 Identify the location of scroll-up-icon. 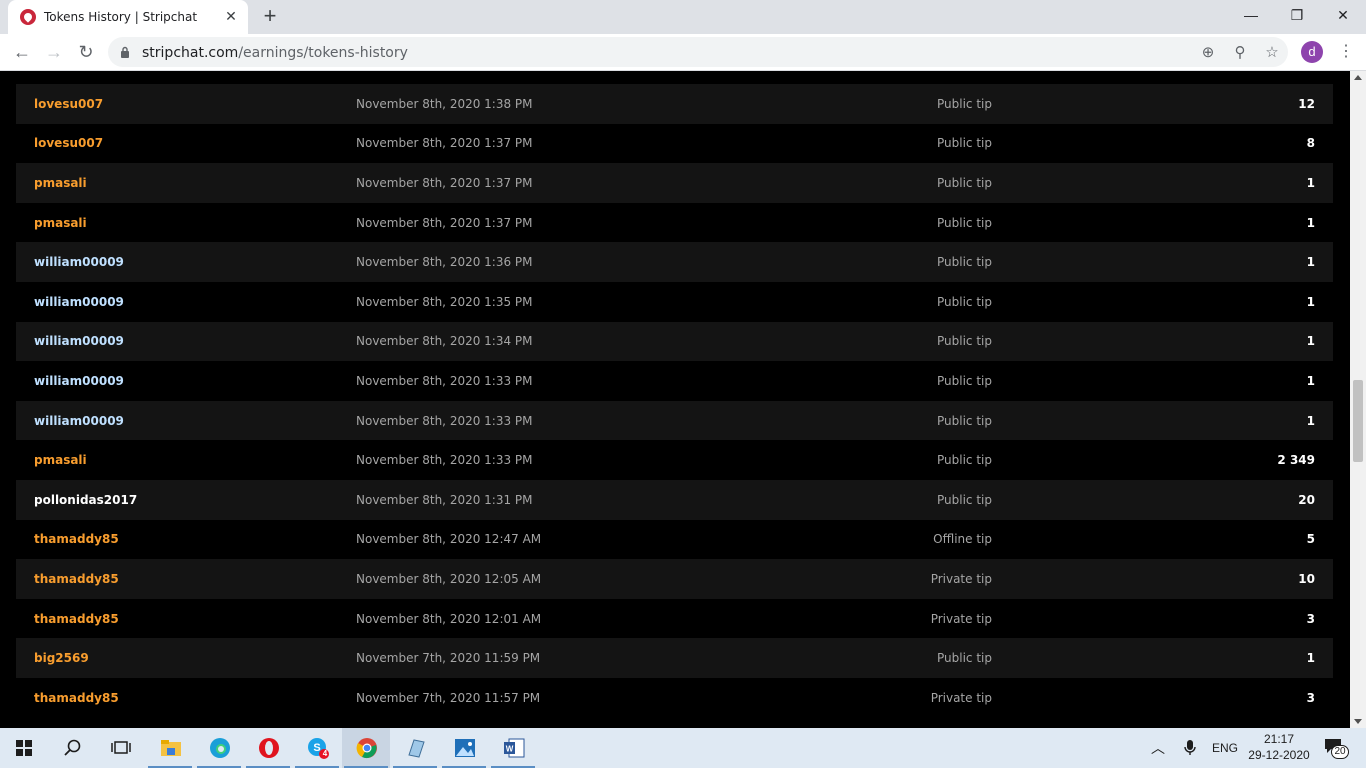
(1358, 77).